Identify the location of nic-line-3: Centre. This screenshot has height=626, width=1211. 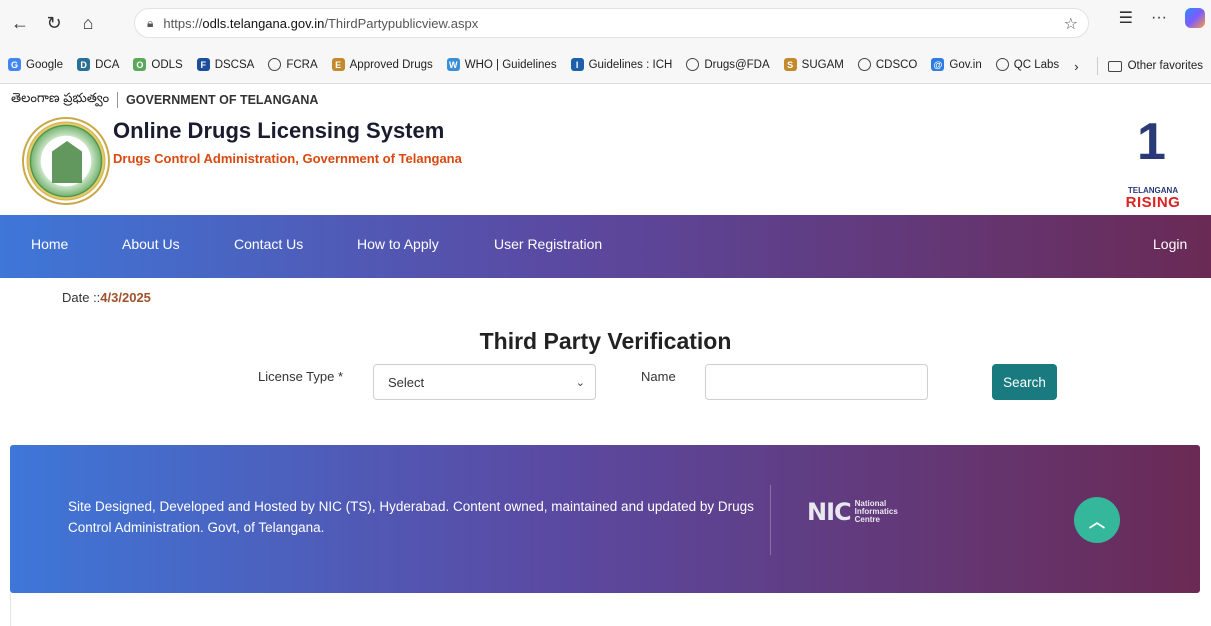
(867, 519).